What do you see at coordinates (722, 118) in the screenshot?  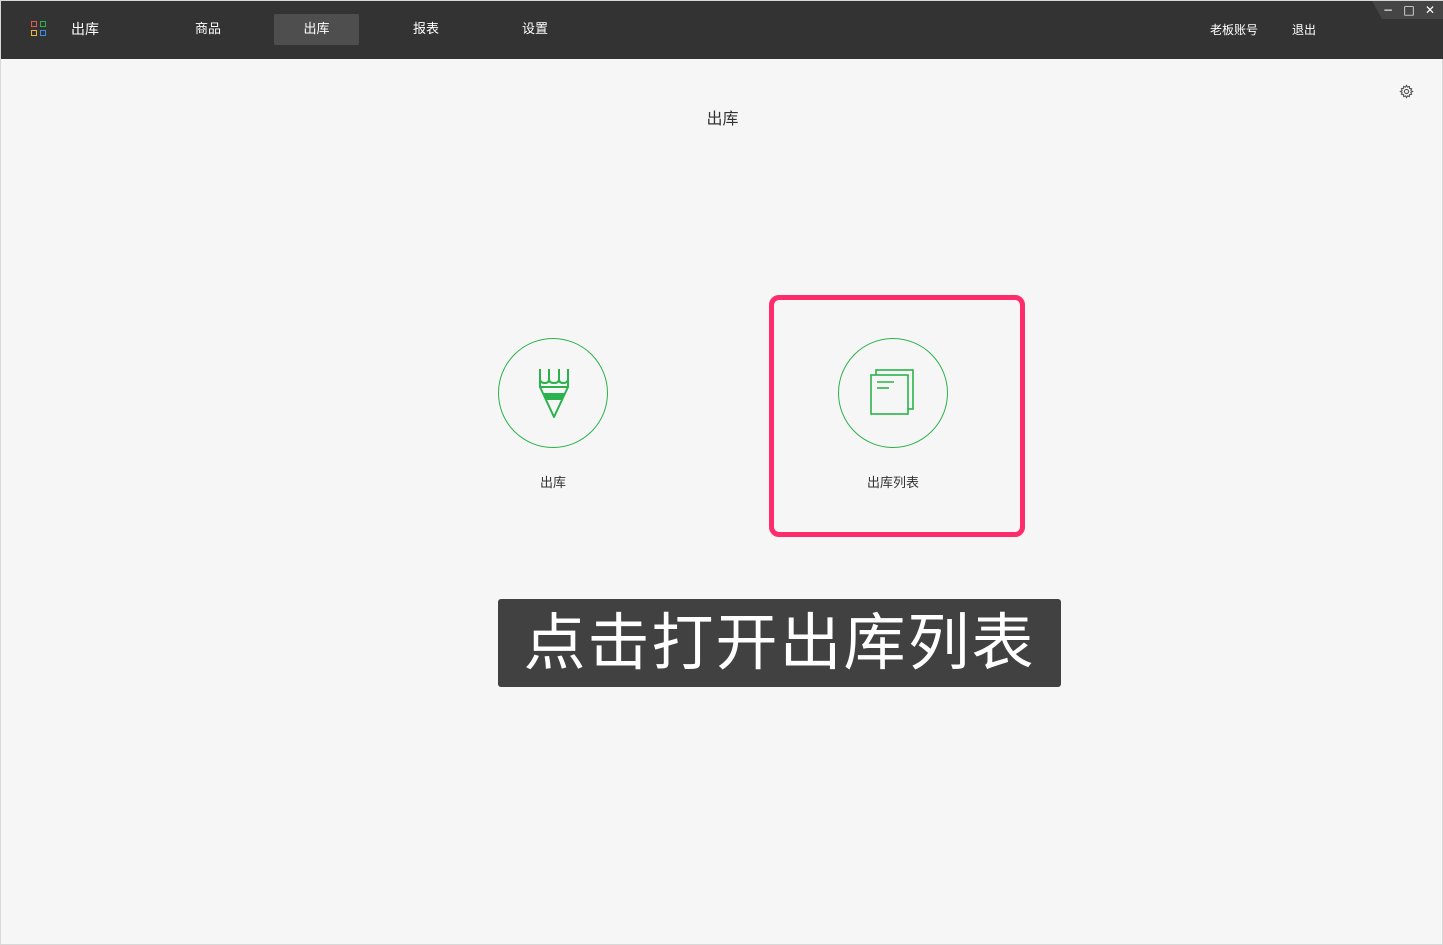 I see `page-title: 出库` at bounding box center [722, 118].